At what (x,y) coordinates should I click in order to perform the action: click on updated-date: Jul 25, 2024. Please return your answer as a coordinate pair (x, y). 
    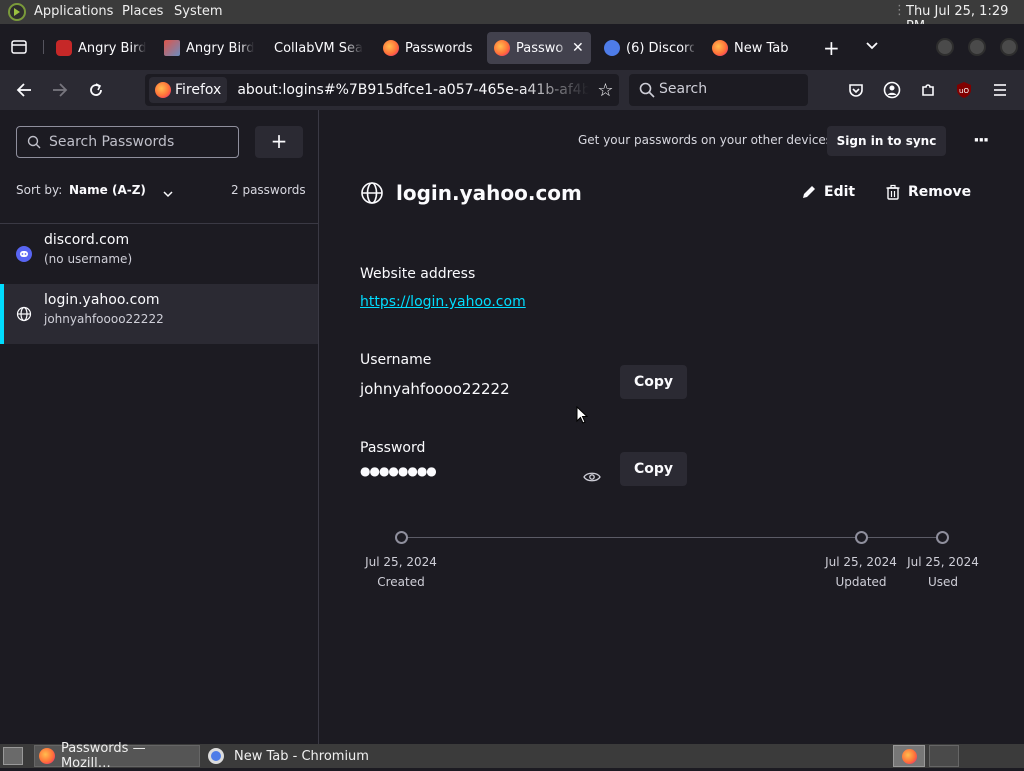
    Looking at the image, I should click on (861, 562).